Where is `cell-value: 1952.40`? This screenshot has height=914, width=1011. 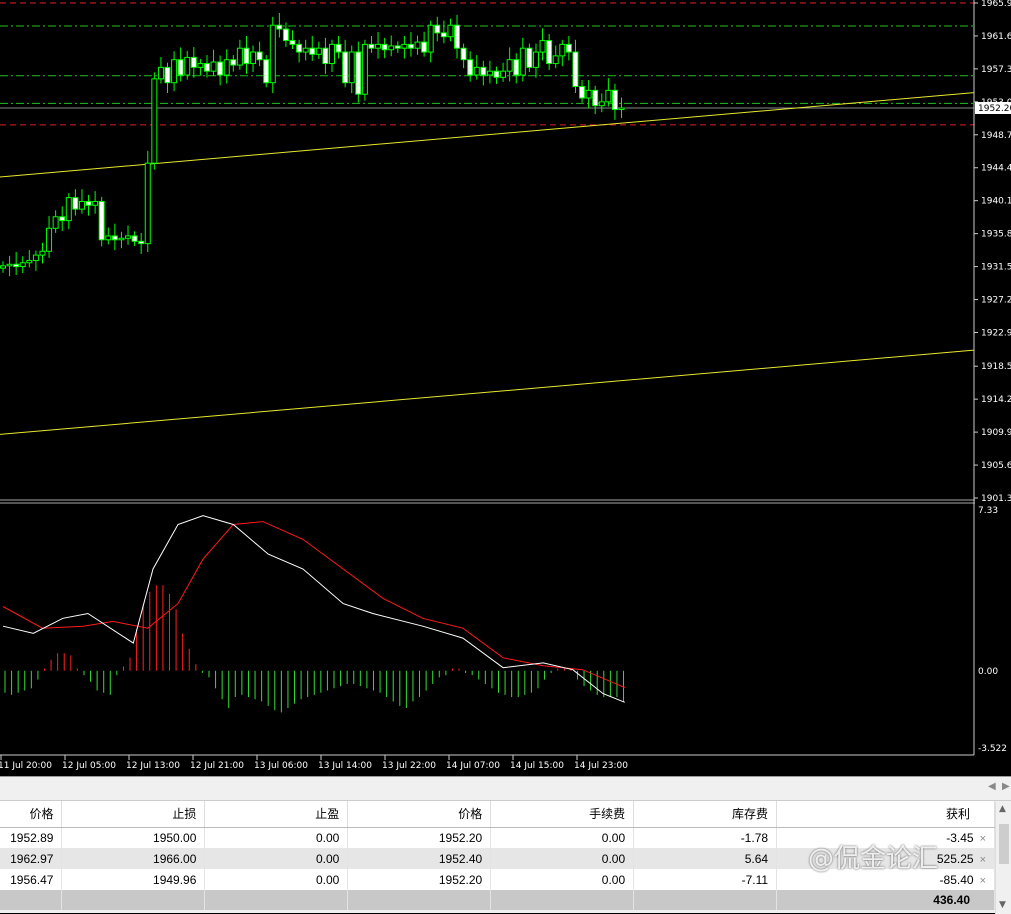
cell-value: 1952.40 is located at coordinates (460, 858).